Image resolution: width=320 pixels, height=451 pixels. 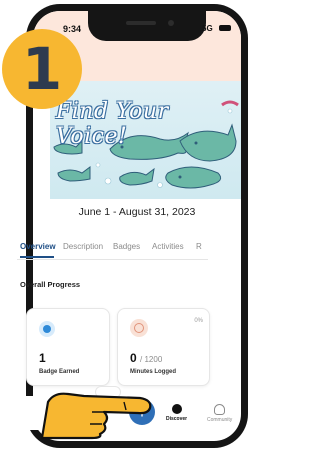 I want to click on tab-activities: Activities, so click(x=168, y=246).